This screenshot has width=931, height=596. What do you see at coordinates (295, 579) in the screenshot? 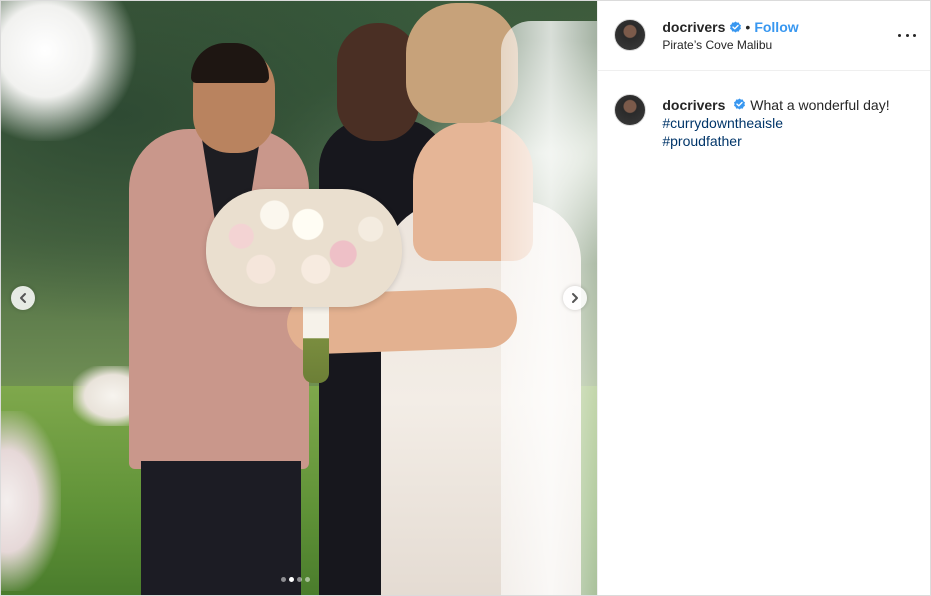
I see `carousel-indicator` at bounding box center [295, 579].